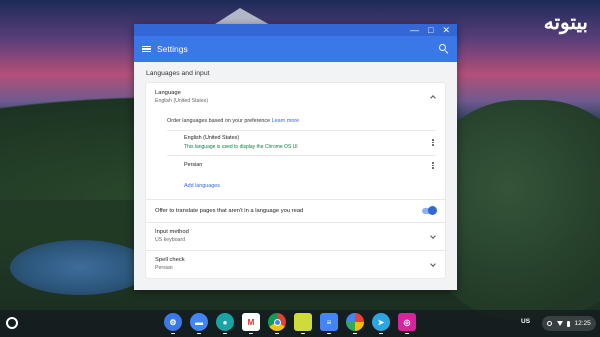 The width and height of the screenshot is (600, 337). What do you see at coordinates (301, 185) in the screenshot?
I see `add-languages-button: Add languages` at bounding box center [301, 185].